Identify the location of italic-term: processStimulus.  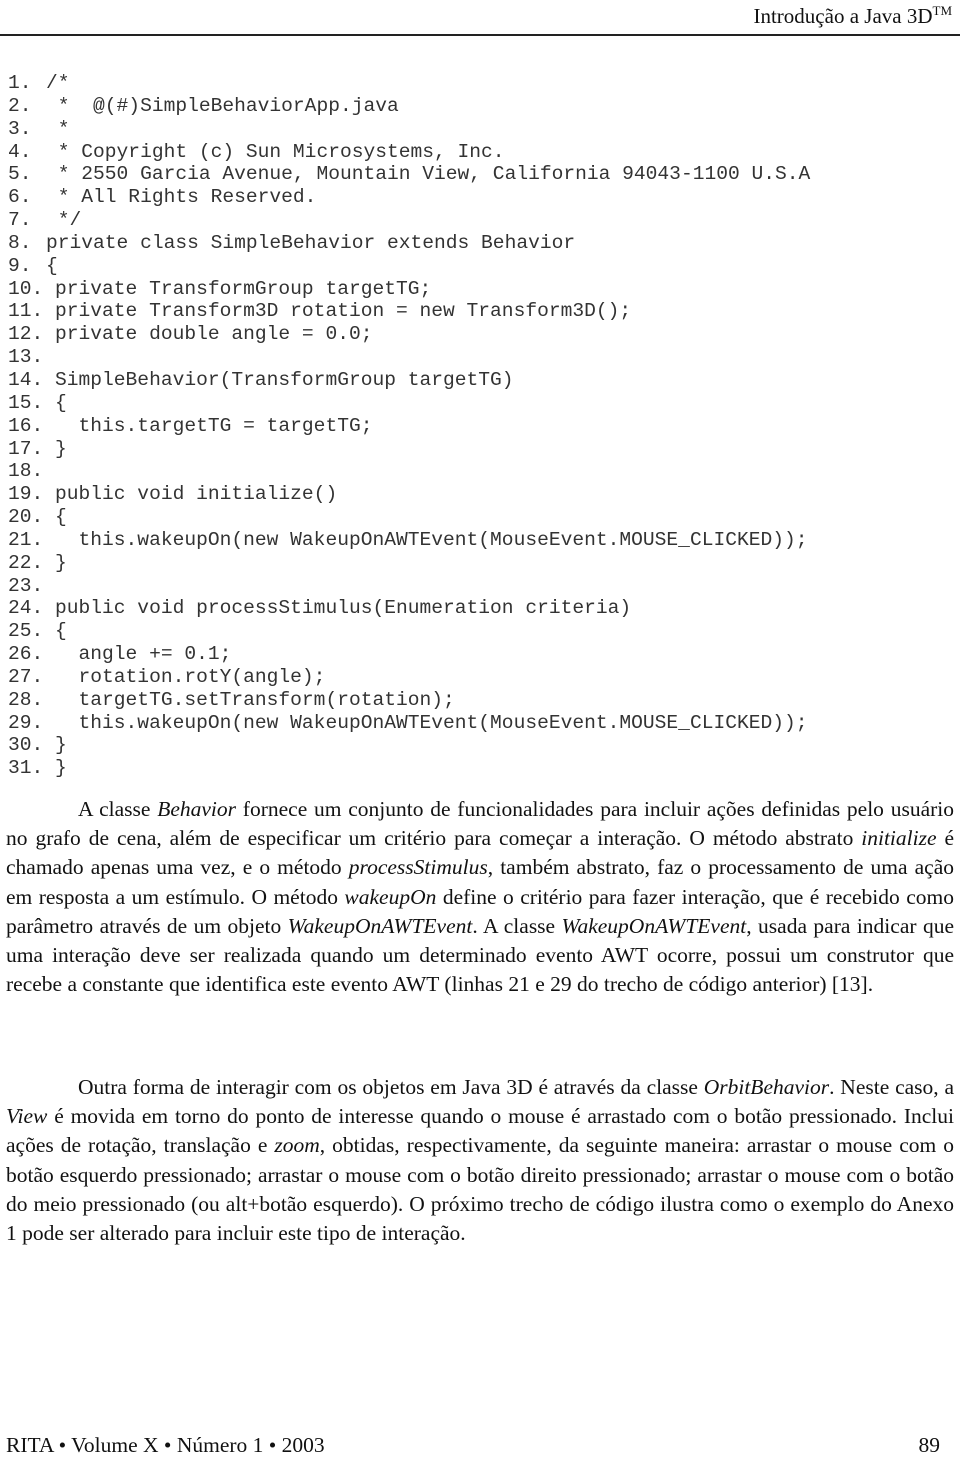
(418, 867).